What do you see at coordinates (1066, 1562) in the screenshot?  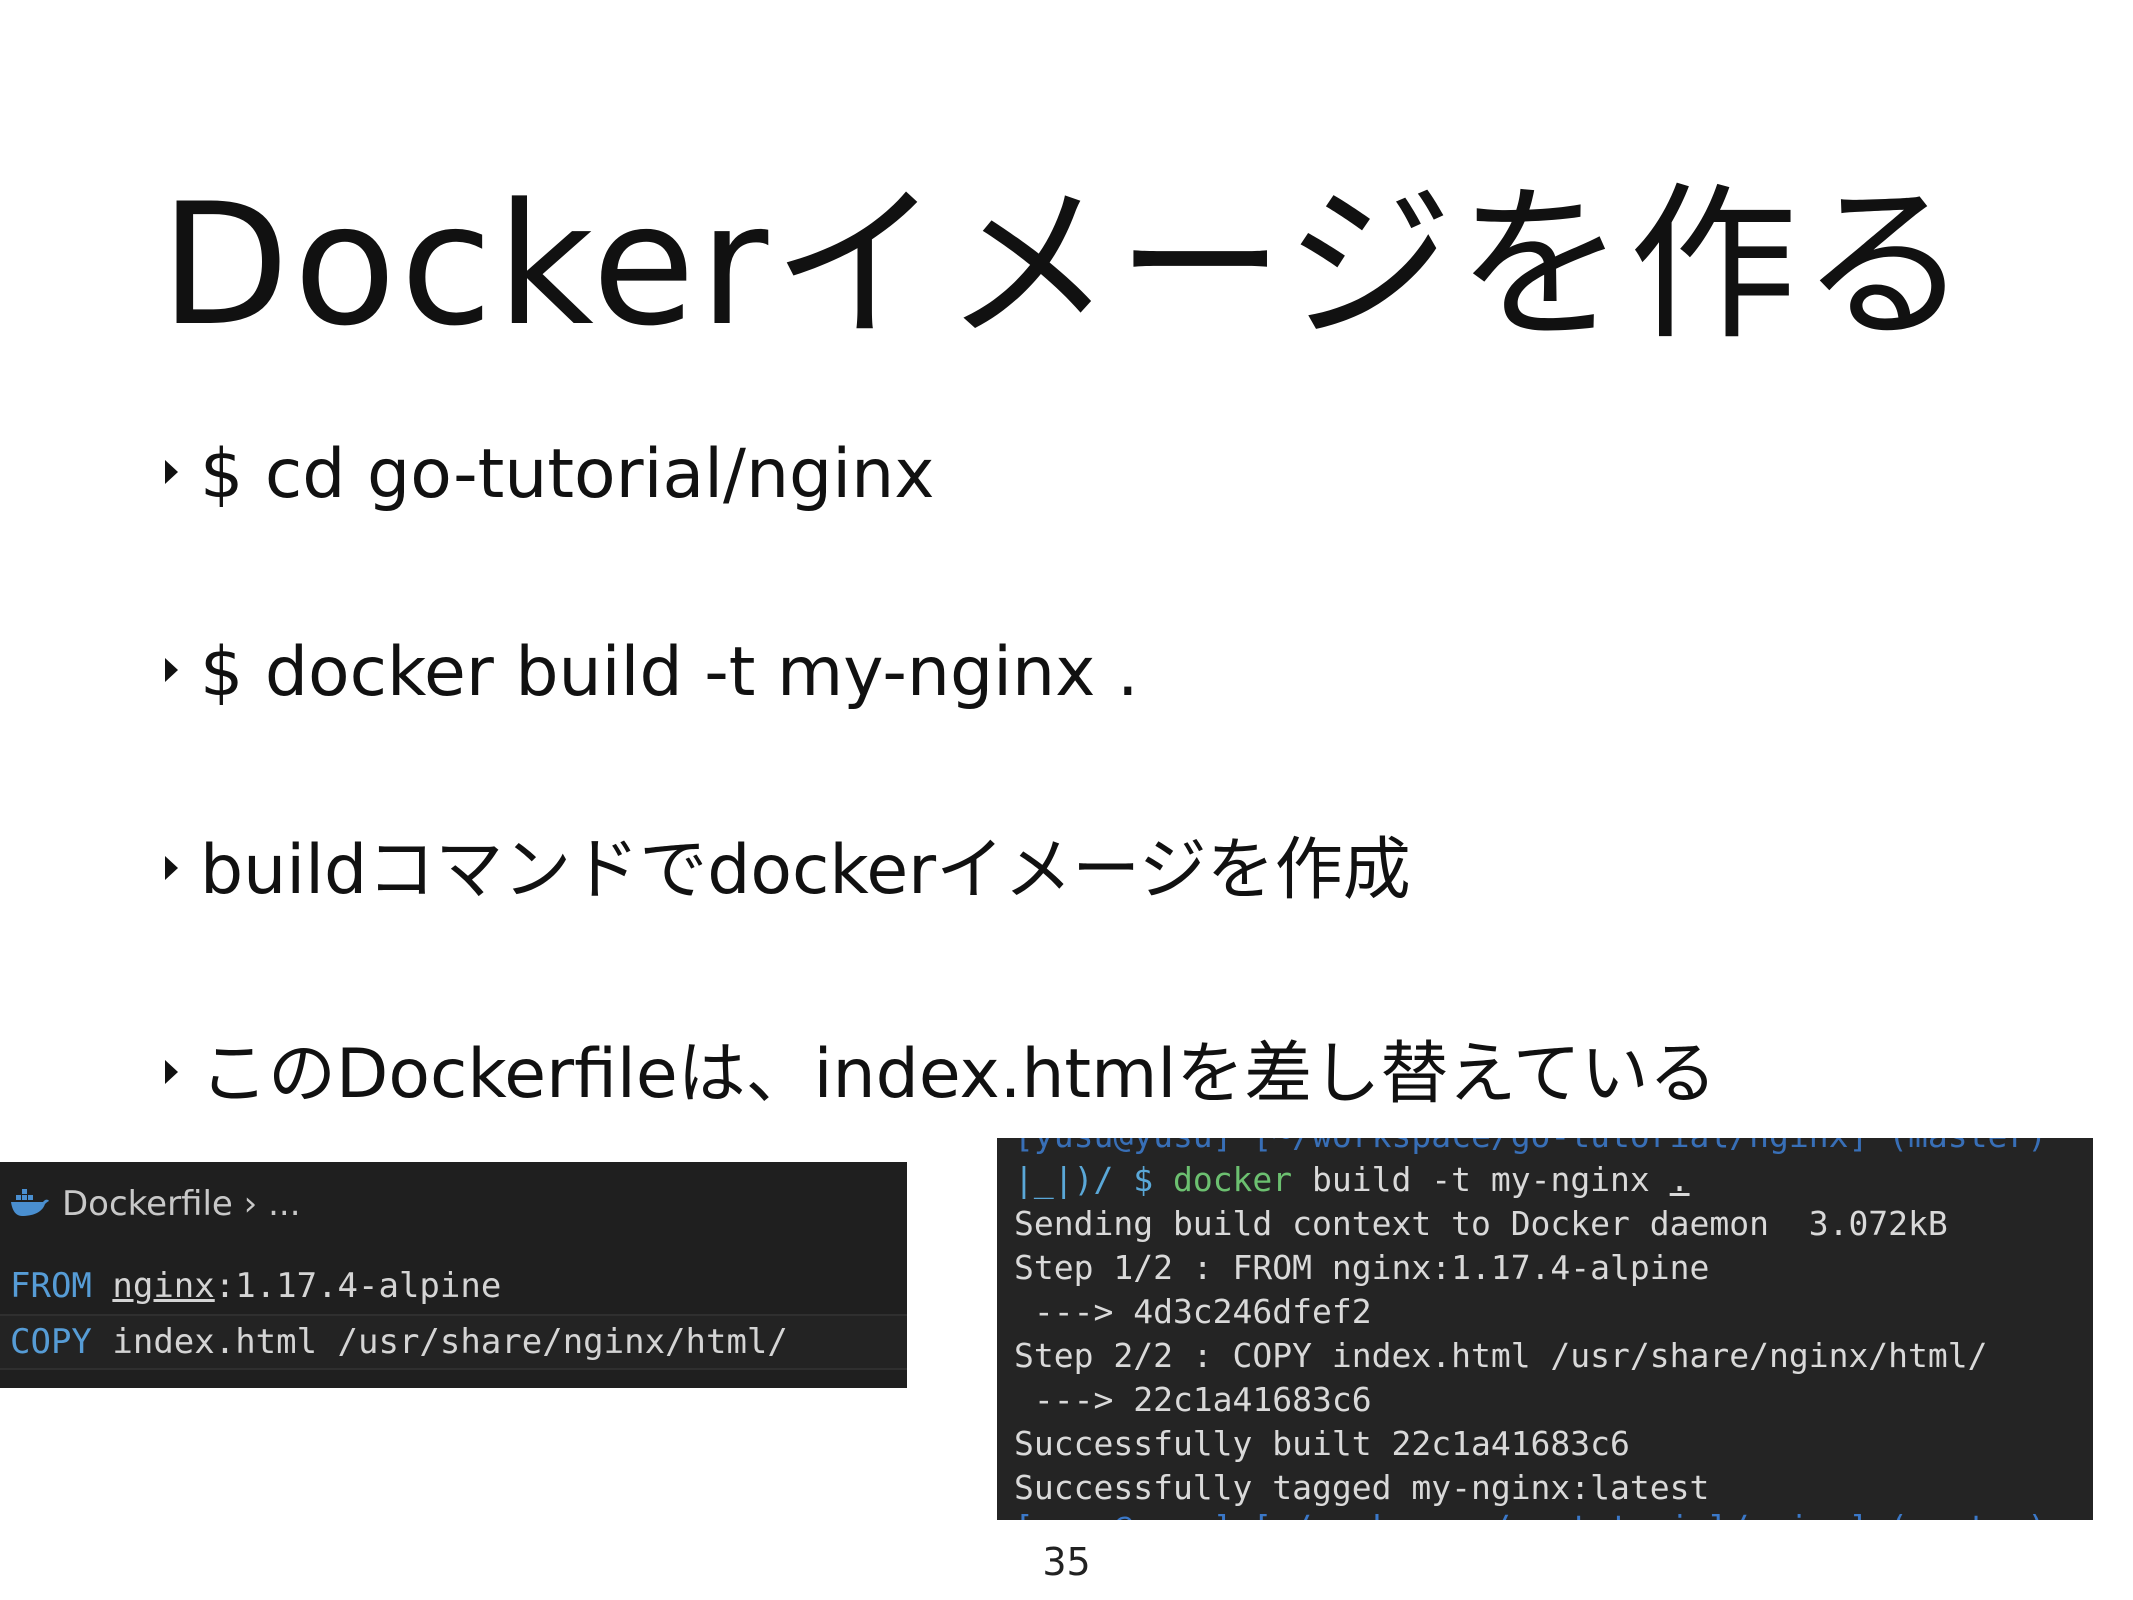 I see `page-number: 35` at bounding box center [1066, 1562].